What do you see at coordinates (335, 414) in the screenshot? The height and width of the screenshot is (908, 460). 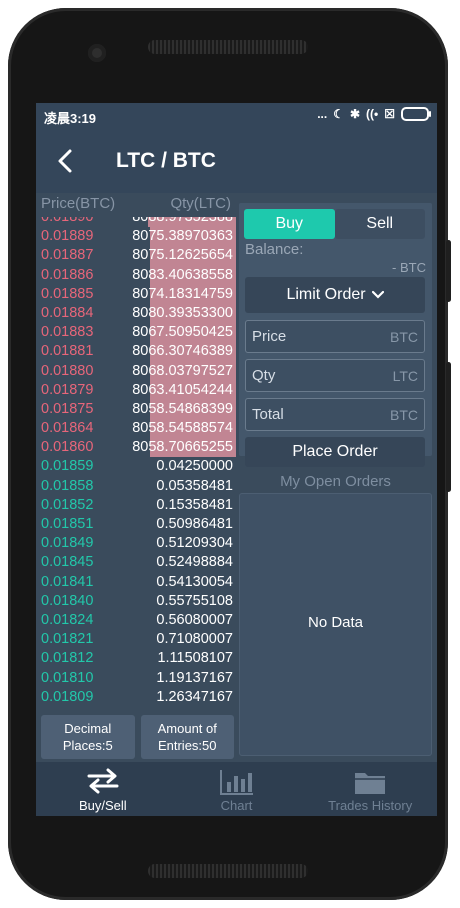 I see `total-input: Total BTC` at bounding box center [335, 414].